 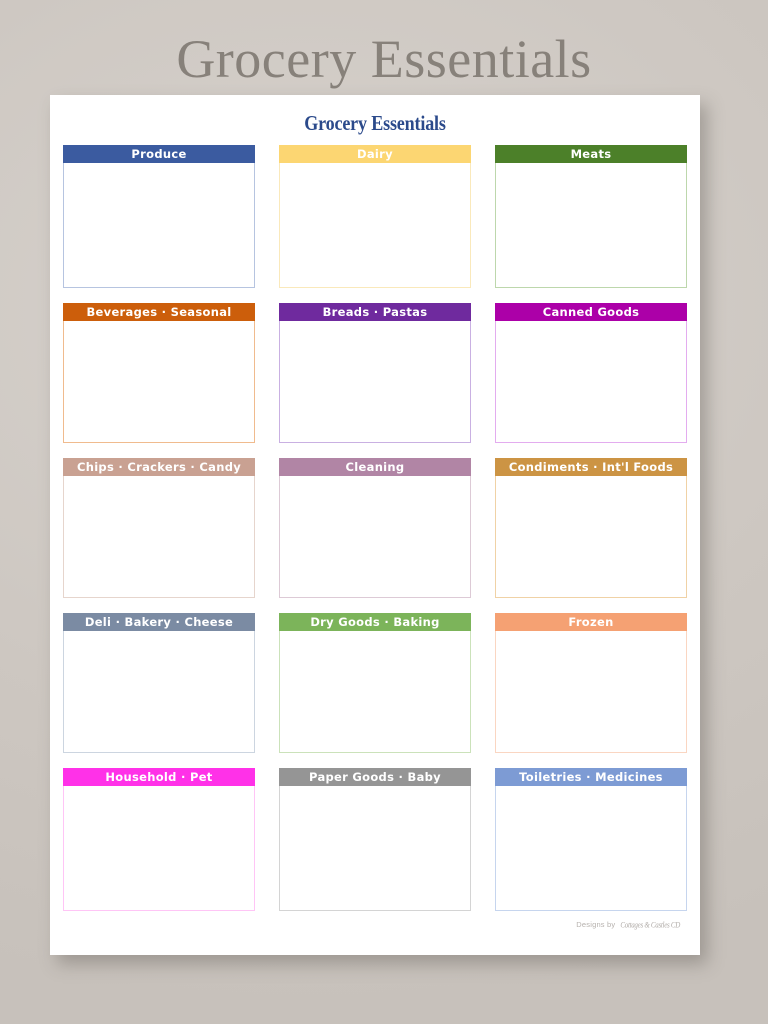 I want to click on category-box: Beverages · Seasonal, so click(x=159, y=373).